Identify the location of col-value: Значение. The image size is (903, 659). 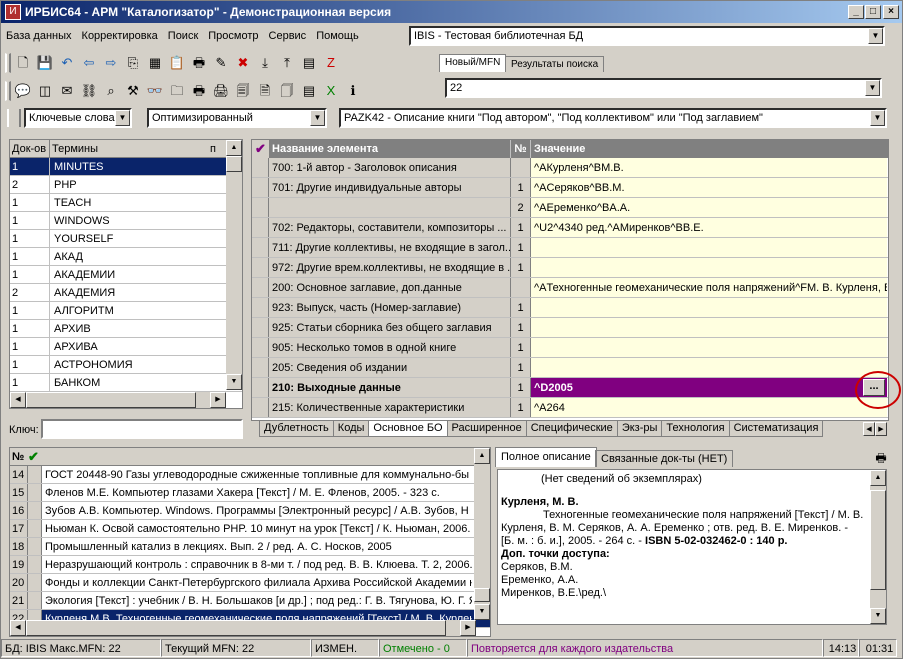
(701, 149).